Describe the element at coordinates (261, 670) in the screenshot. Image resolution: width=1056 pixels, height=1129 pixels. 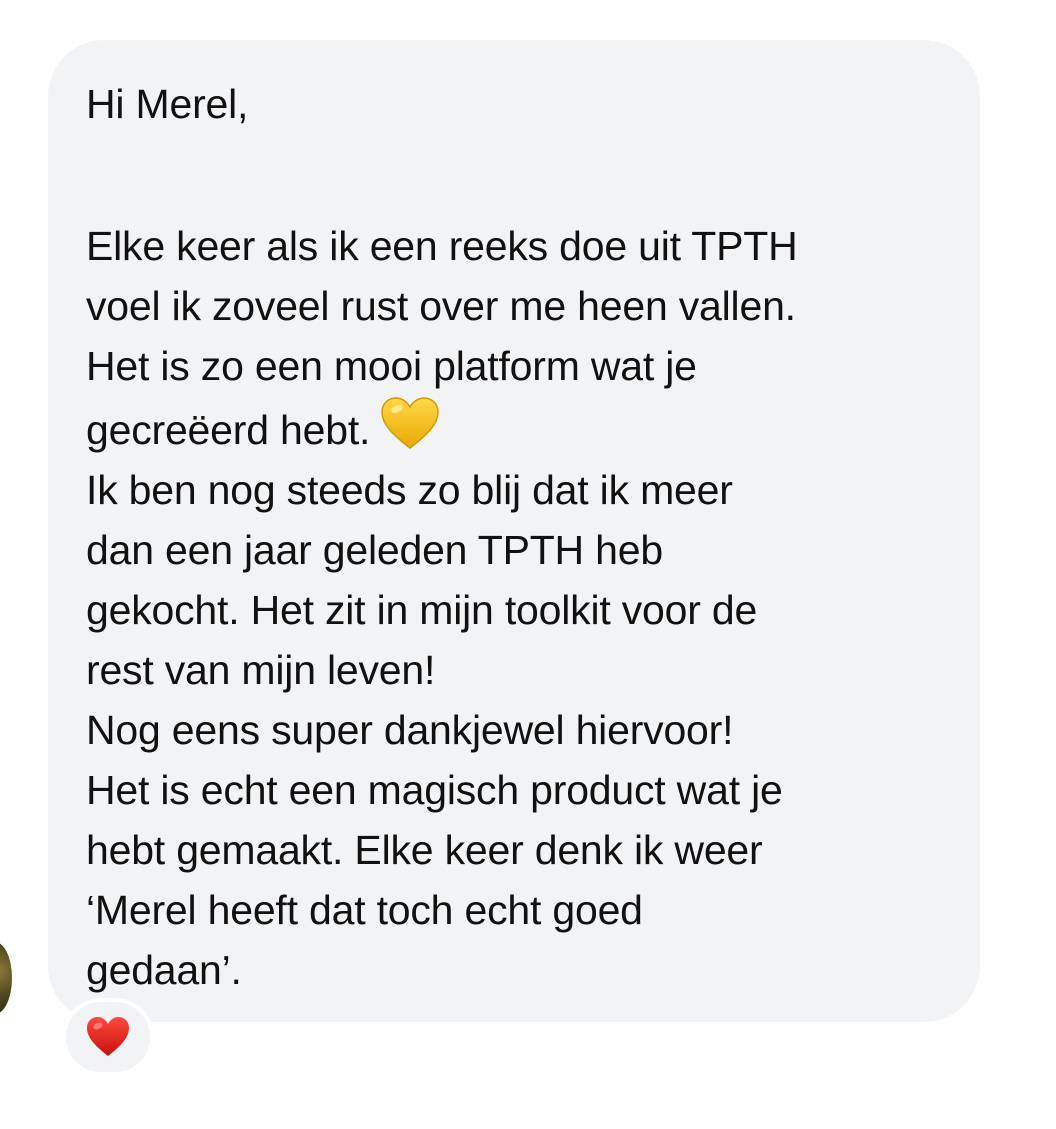
I see `message-line: rest van mijn leven!` at that location.